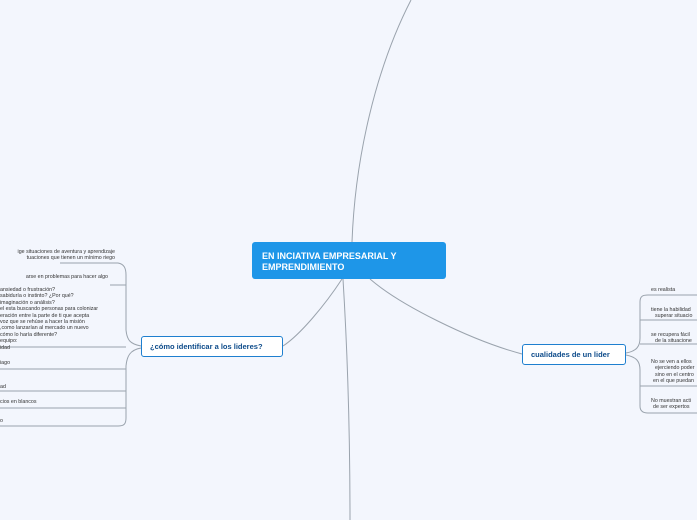  I want to click on central-topic-line-2: EMPRENDIMIENTO, so click(303, 267).